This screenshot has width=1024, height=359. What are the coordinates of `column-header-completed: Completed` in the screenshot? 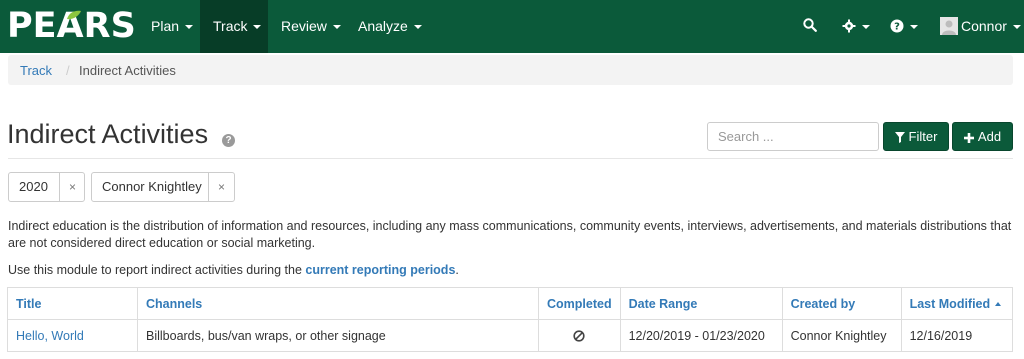 It's located at (579, 303).